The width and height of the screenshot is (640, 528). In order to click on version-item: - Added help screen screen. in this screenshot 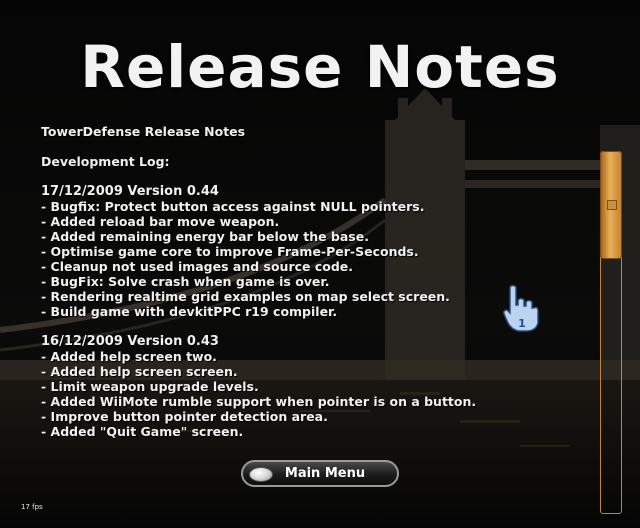, I will do `click(139, 371)`.